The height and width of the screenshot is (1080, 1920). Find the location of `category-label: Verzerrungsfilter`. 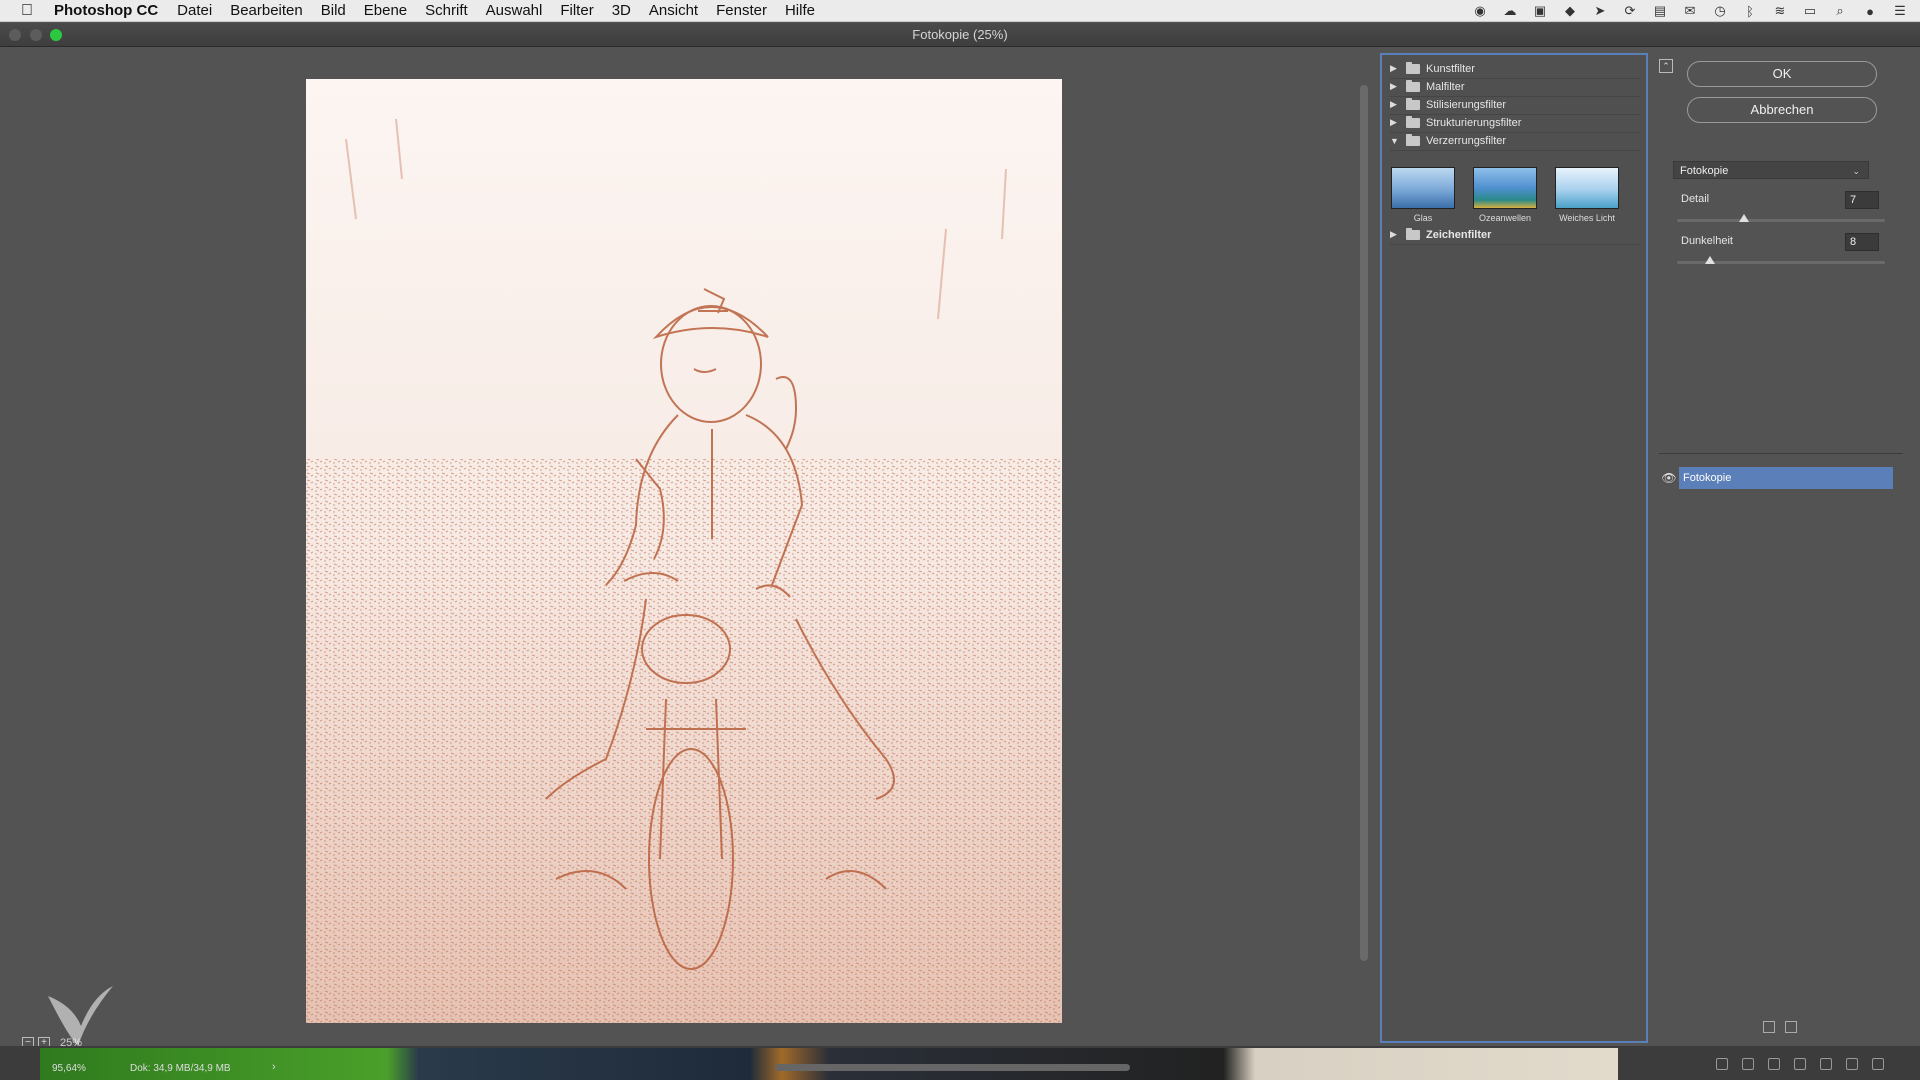

category-label: Verzerrungsfilter is located at coordinates (1466, 140).